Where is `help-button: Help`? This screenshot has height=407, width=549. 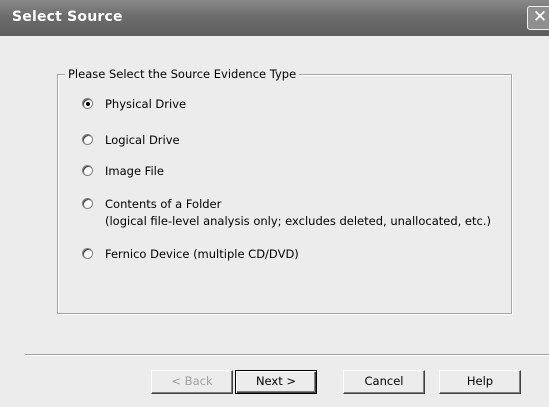
help-button: Help is located at coordinates (480, 382).